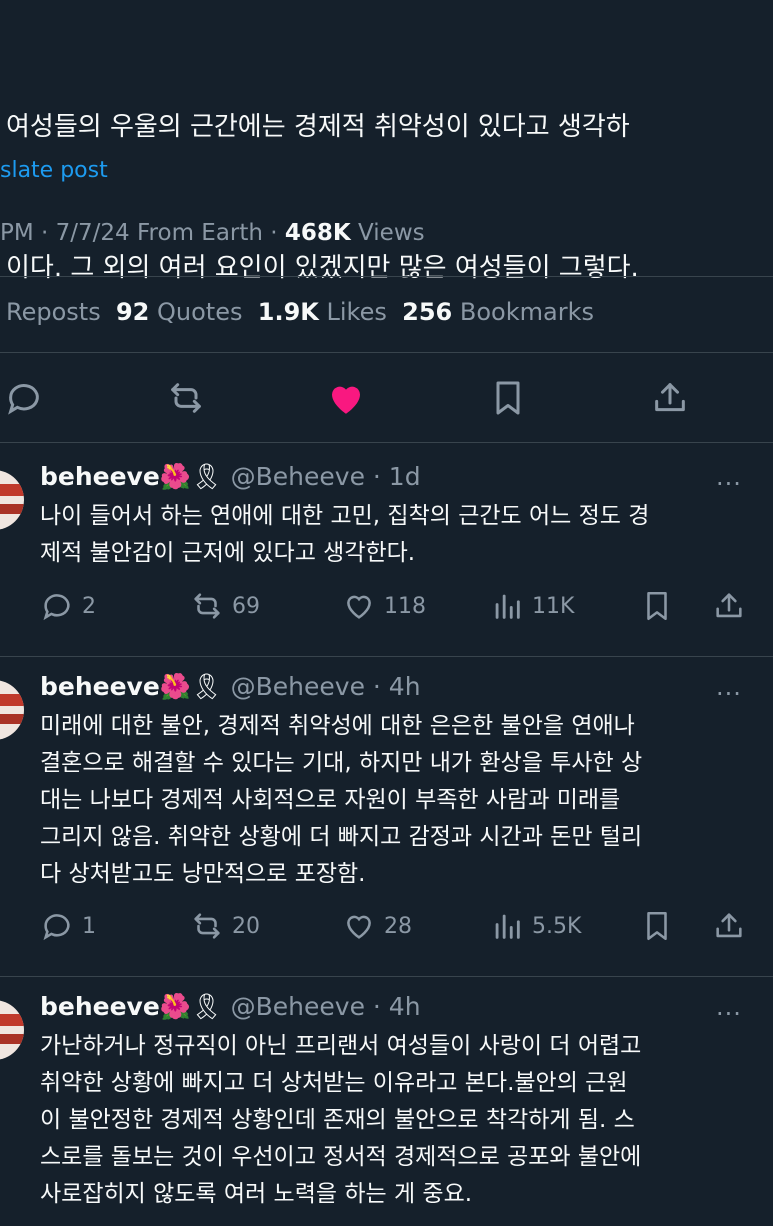  What do you see at coordinates (89, 606) in the screenshot?
I see `reply-count: 2` at bounding box center [89, 606].